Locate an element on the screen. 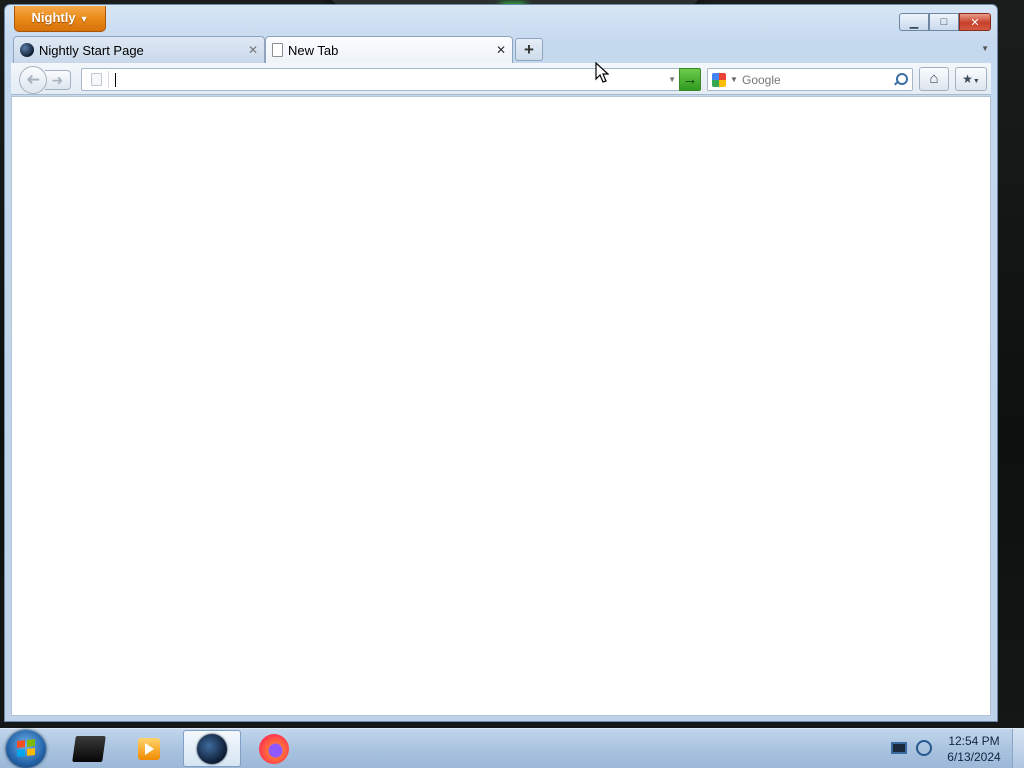 This screenshot has width=1024, height=768. navigation-toolbar: ➜ ➜ ▼ → ▼ ⌂ ★▼ is located at coordinates (501, 79).